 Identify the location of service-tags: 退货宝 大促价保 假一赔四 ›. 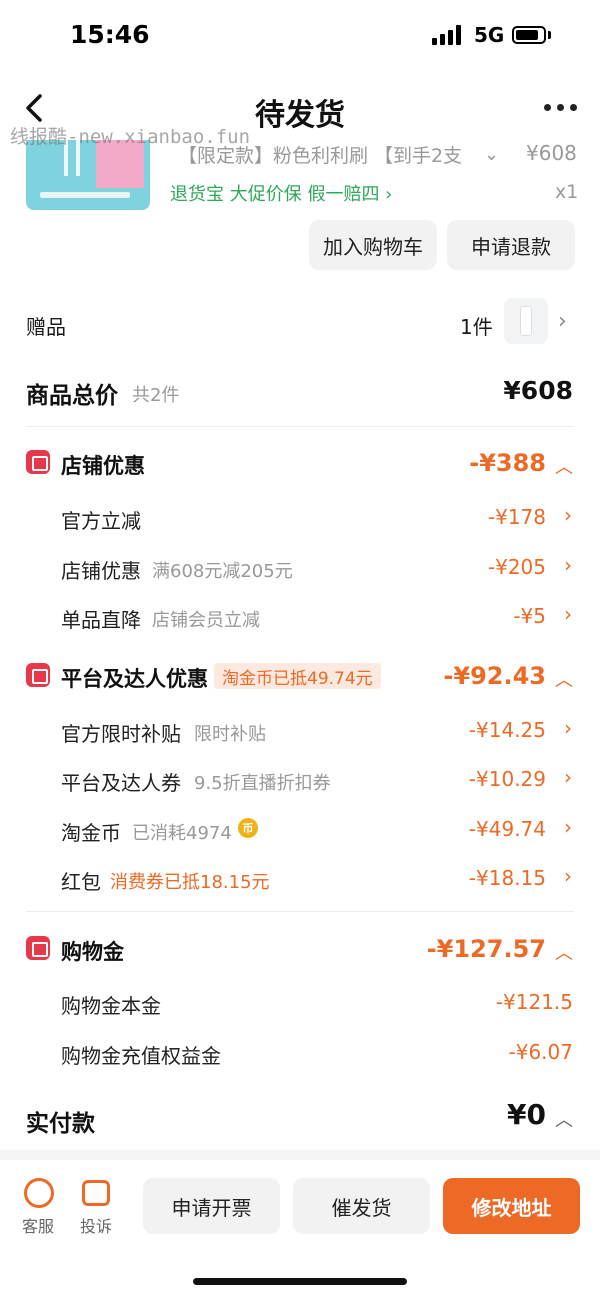
(281, 193).